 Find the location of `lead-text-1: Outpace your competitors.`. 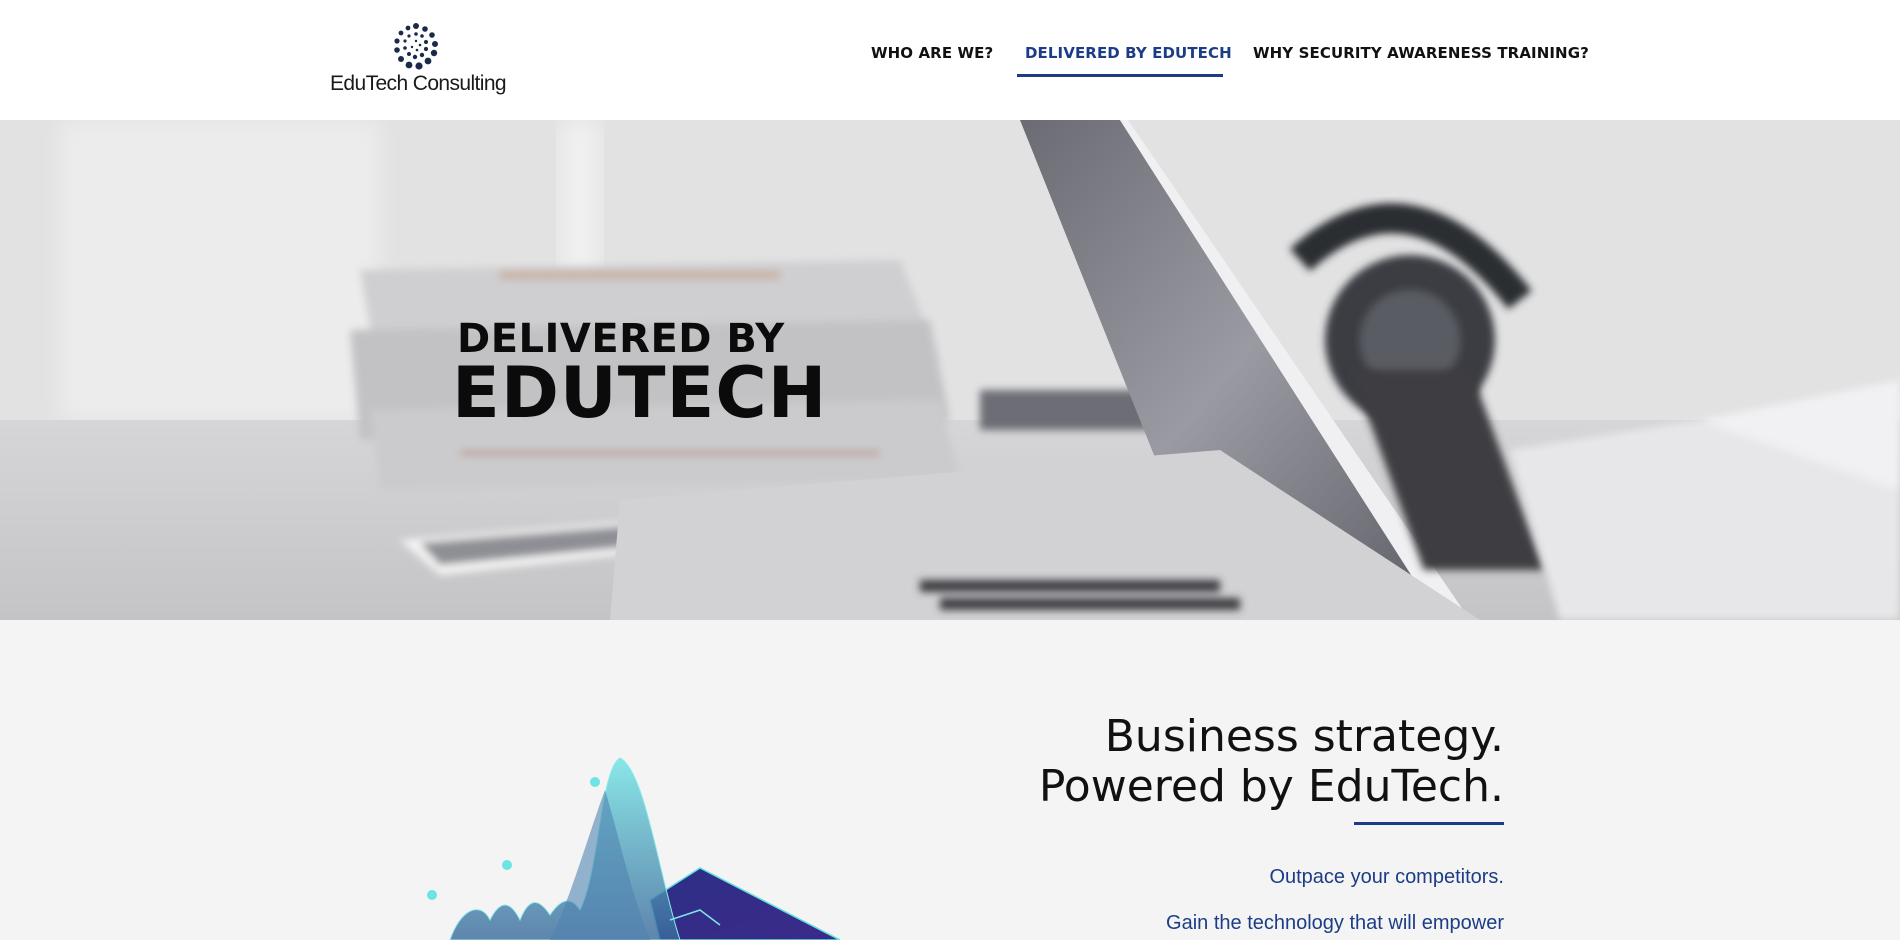

lead-text-1: Outpace your competitors. is located at coordinates (1386, 877).